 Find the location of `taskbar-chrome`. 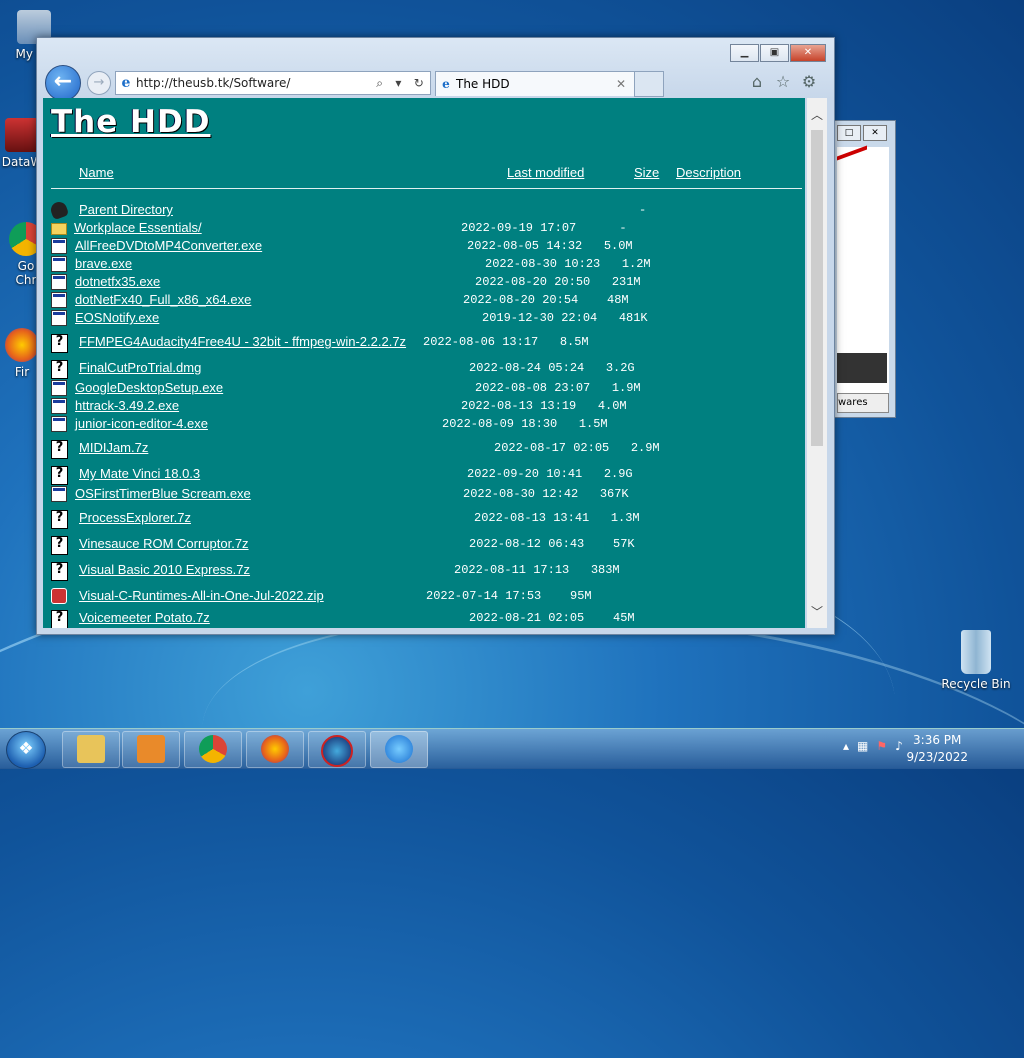

taskbar-chrome is located at coordinates (213, 749).